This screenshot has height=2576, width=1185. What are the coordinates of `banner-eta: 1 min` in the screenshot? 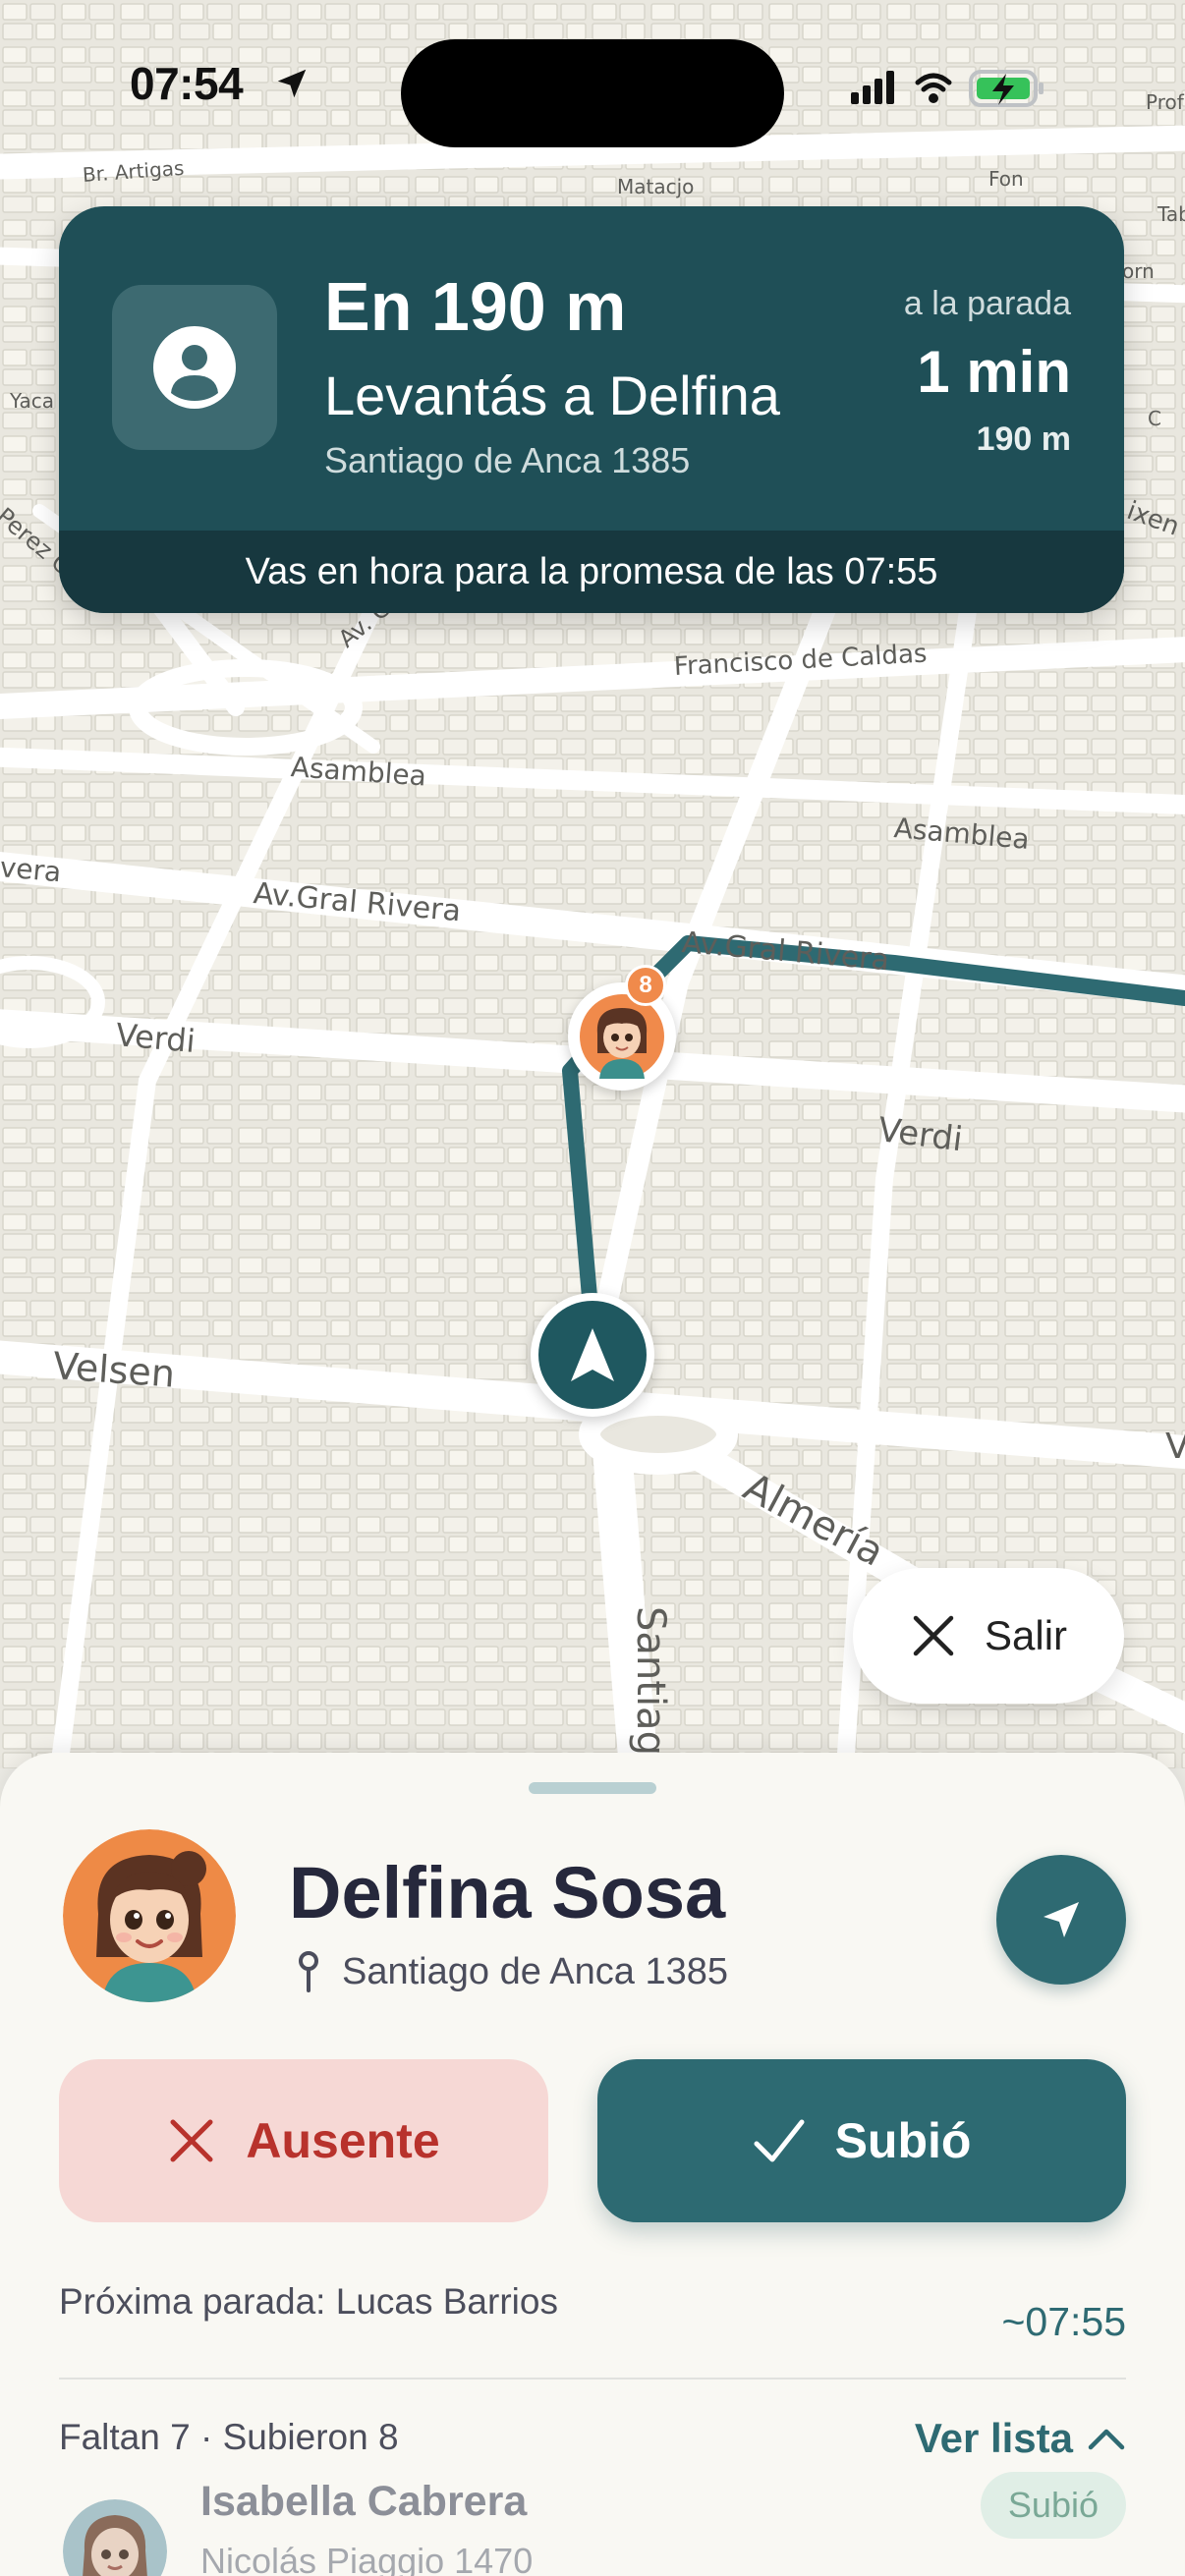 It's located at (994, 372).